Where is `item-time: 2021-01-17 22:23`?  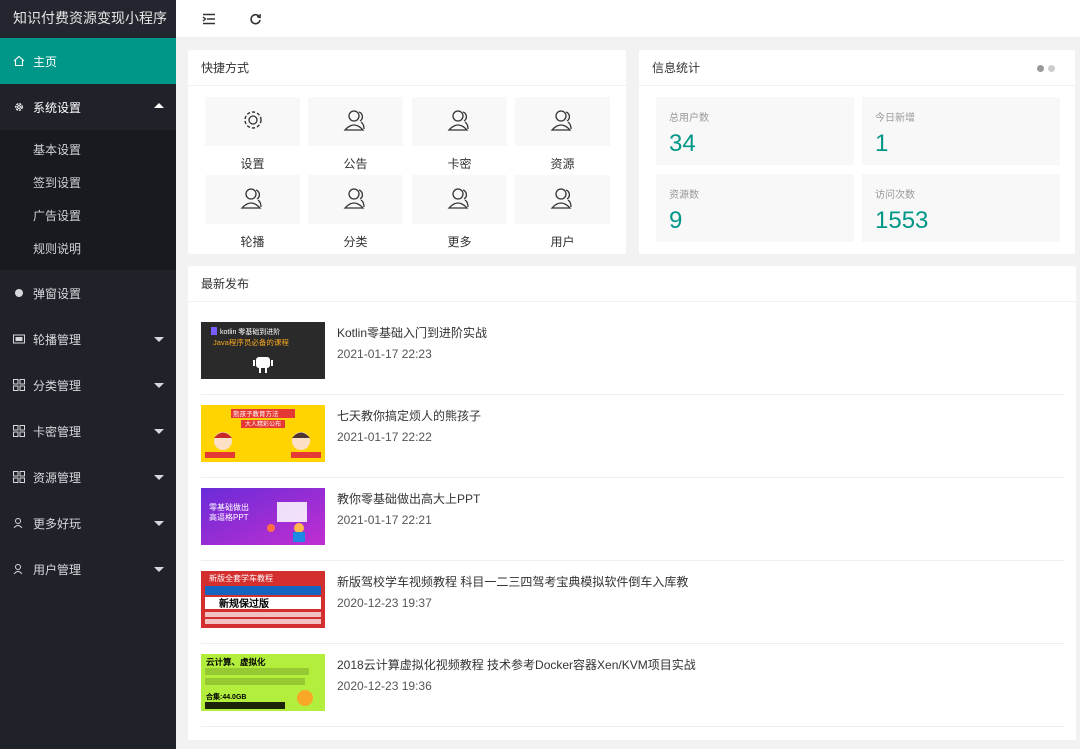
item-time: 2021-01-17 22:23 is located at coordinates (384, 354).